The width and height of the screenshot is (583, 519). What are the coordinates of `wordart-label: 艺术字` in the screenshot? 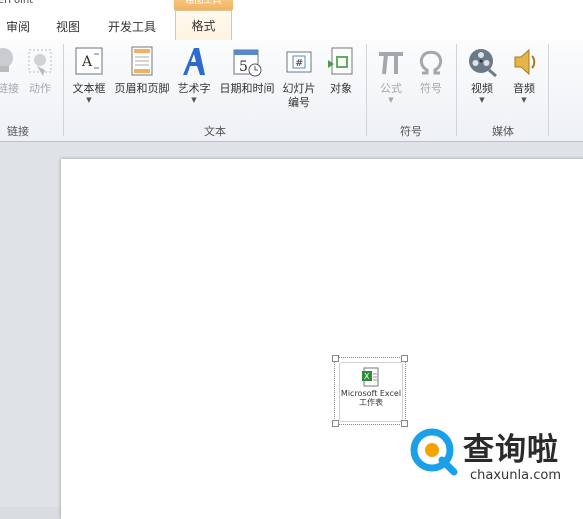 It's located at (194, 88).